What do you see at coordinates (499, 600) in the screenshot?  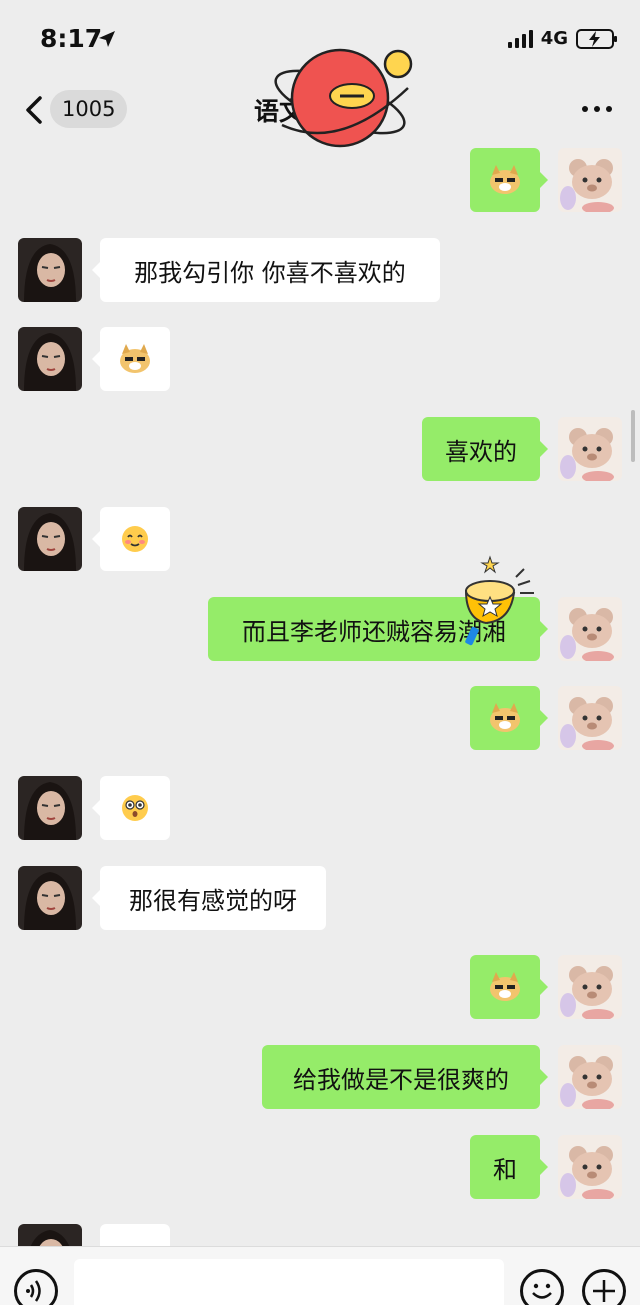 I see `trophy-sticker` at bounding box center [499, 600].